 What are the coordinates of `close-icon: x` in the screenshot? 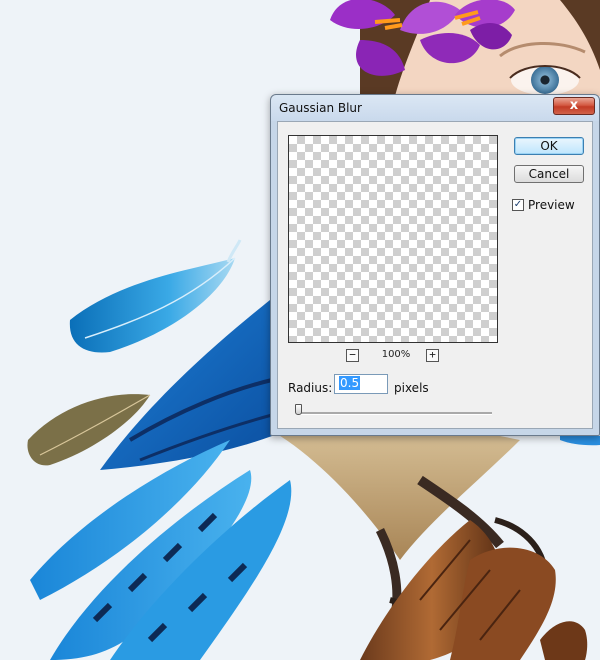 It's located at (574, 105).